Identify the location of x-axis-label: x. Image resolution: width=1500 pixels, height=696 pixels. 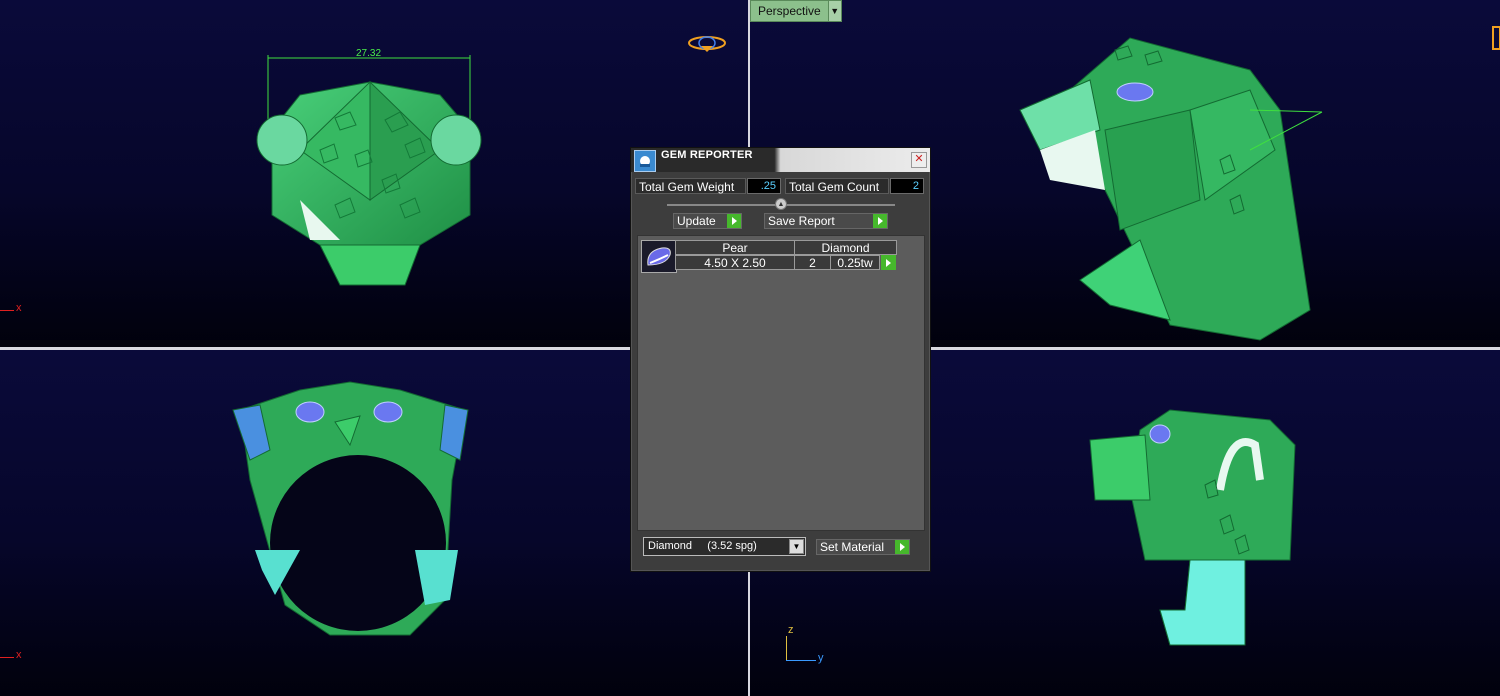
(19, 308).